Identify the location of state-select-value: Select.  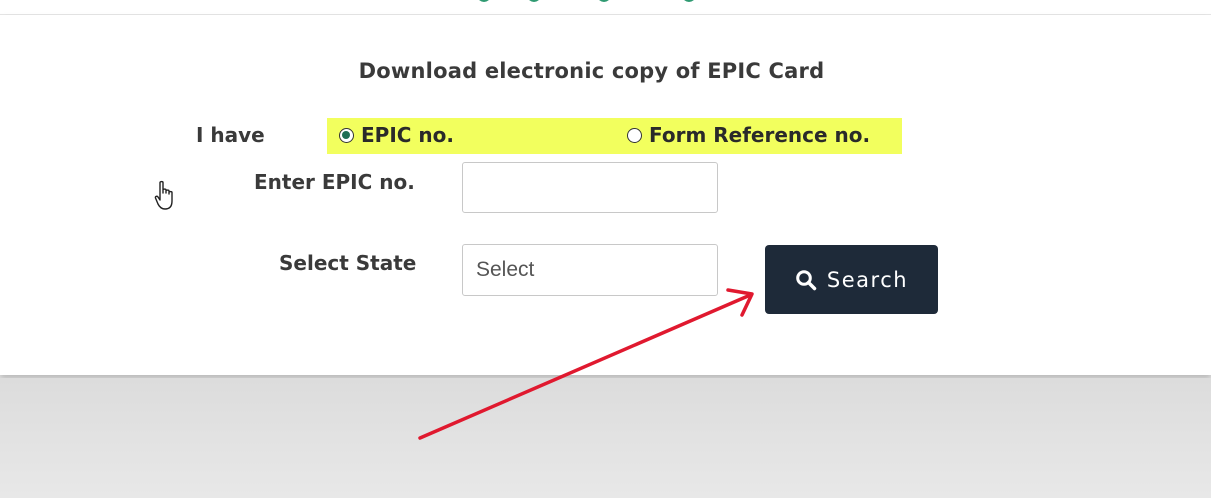
(505, 269).